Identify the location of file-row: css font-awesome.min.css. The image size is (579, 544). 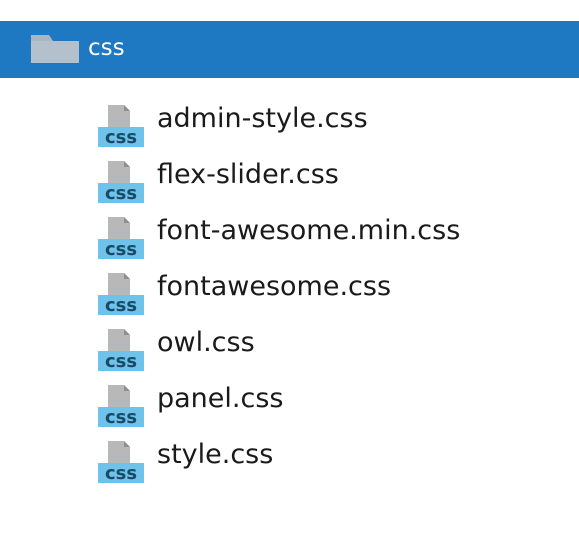
(289, 233).